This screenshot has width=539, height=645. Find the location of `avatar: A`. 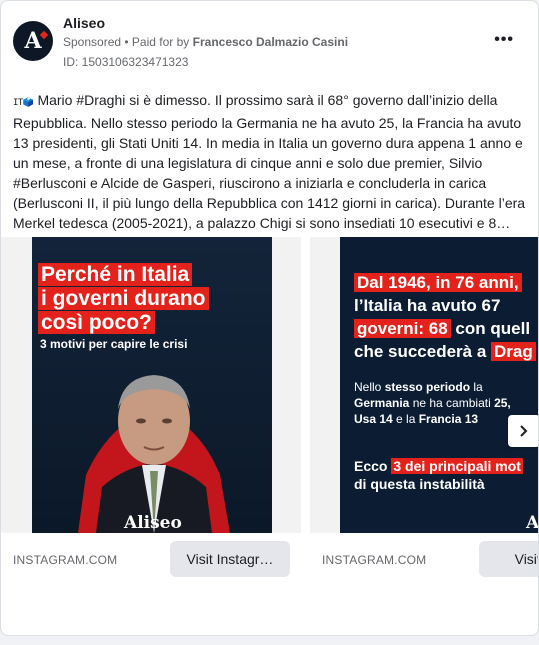

avatar: A is located at coordinates (33, 41).